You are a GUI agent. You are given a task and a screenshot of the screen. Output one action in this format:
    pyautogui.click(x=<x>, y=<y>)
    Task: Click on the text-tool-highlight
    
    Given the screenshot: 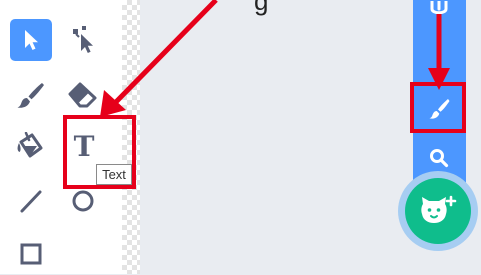 What is the action you would take?
    pyautogui.click(x=99, y=152)
    